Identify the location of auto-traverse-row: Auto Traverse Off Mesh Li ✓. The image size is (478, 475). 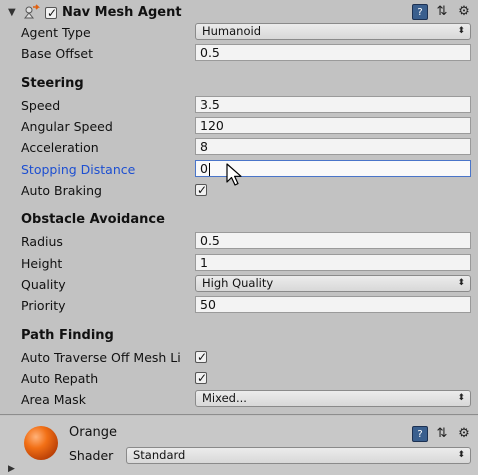
(239, 357).